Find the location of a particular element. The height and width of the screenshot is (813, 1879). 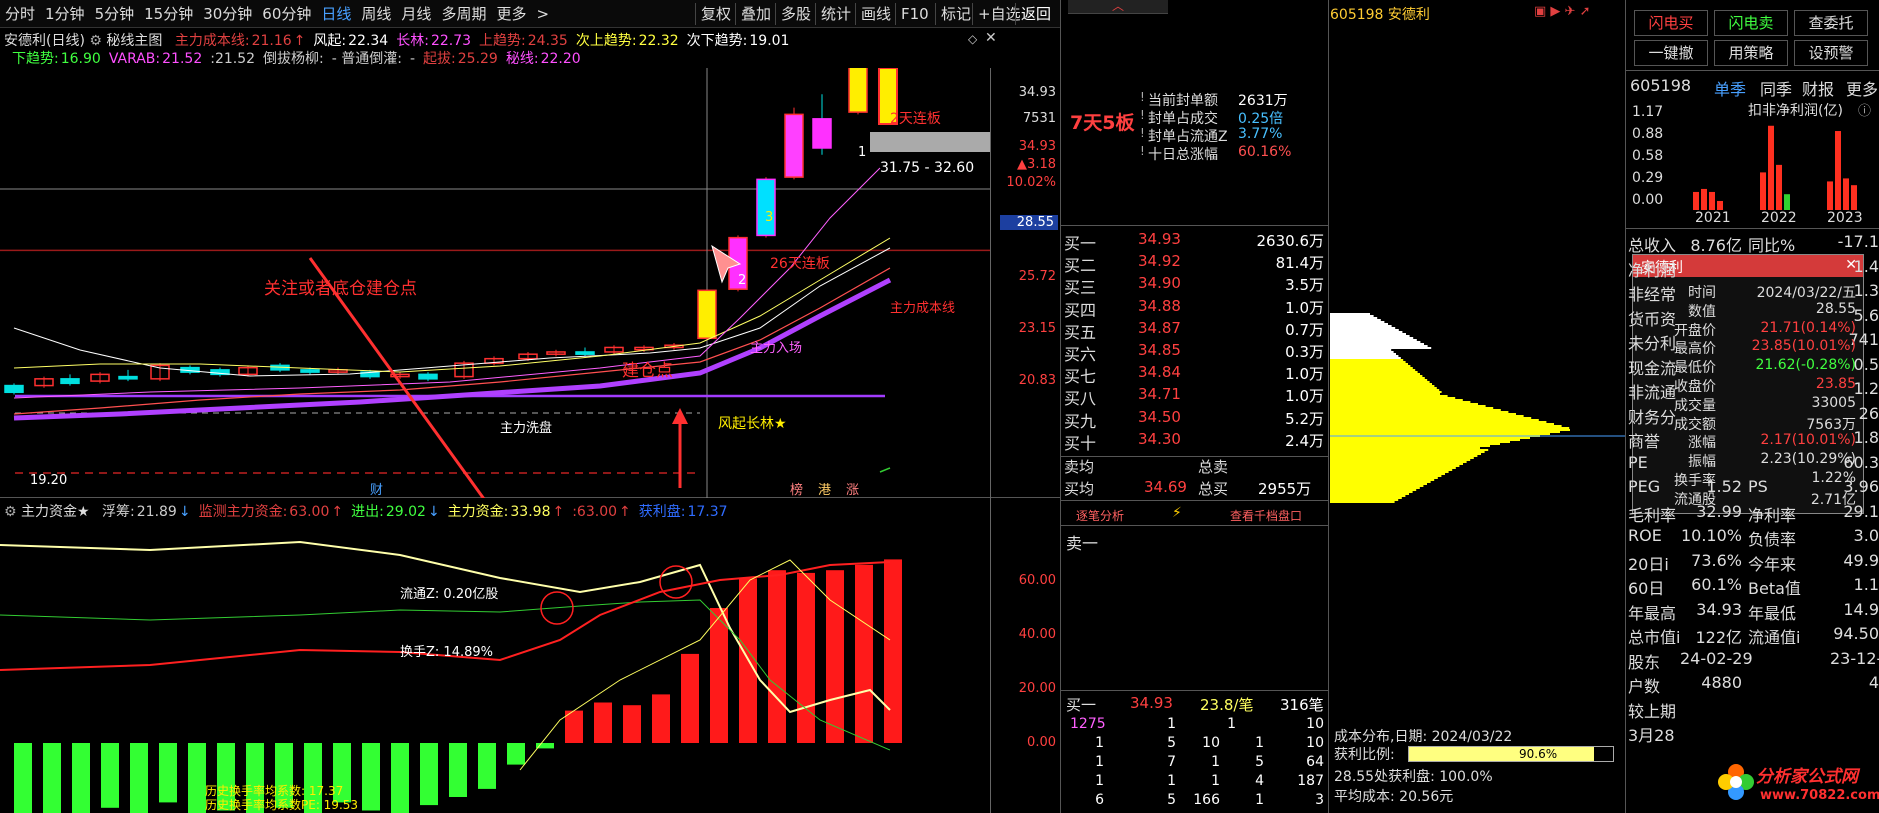

popup-label: 开盘价 is located at coordinates (1695, 330).